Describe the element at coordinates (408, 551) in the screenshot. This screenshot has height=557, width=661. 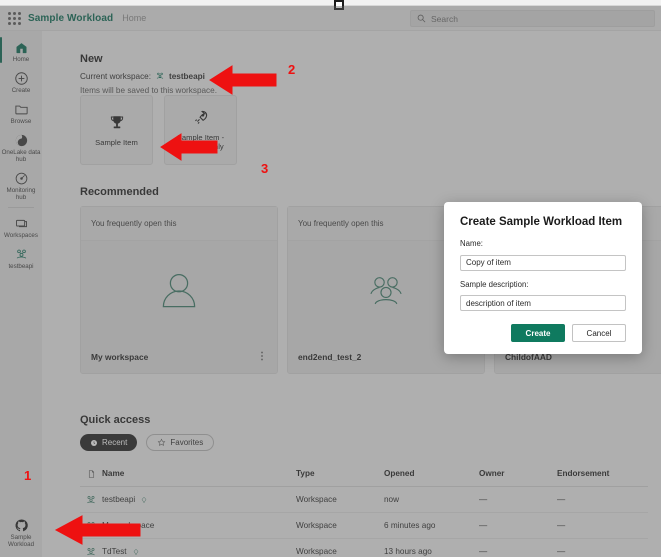
I see `row-opened: 13 hours ago` at that location.